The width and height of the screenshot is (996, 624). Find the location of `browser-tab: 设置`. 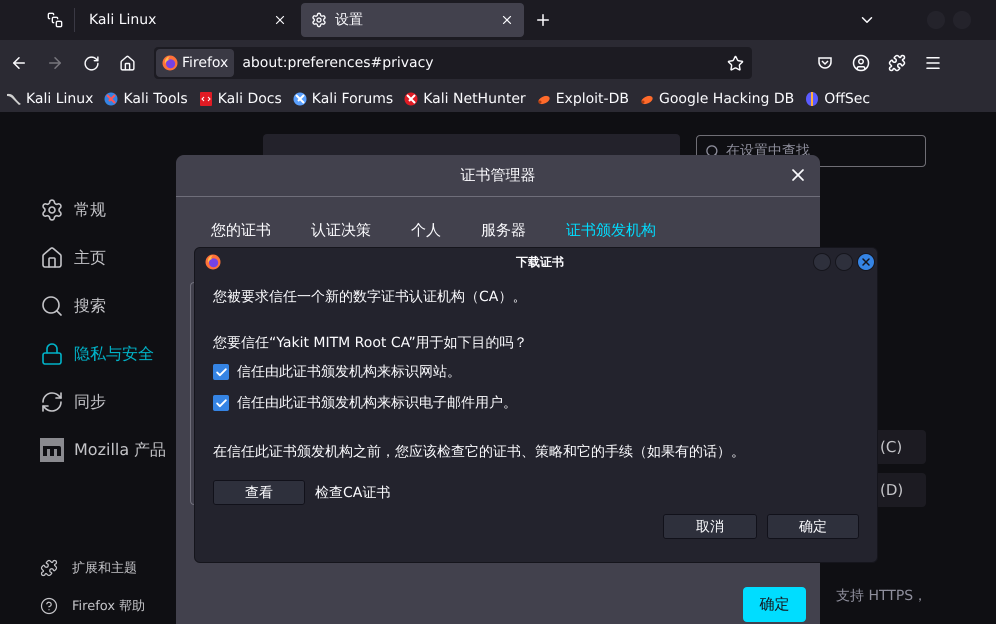

browser-tab: 设置 is located at coordinates (412, 20).